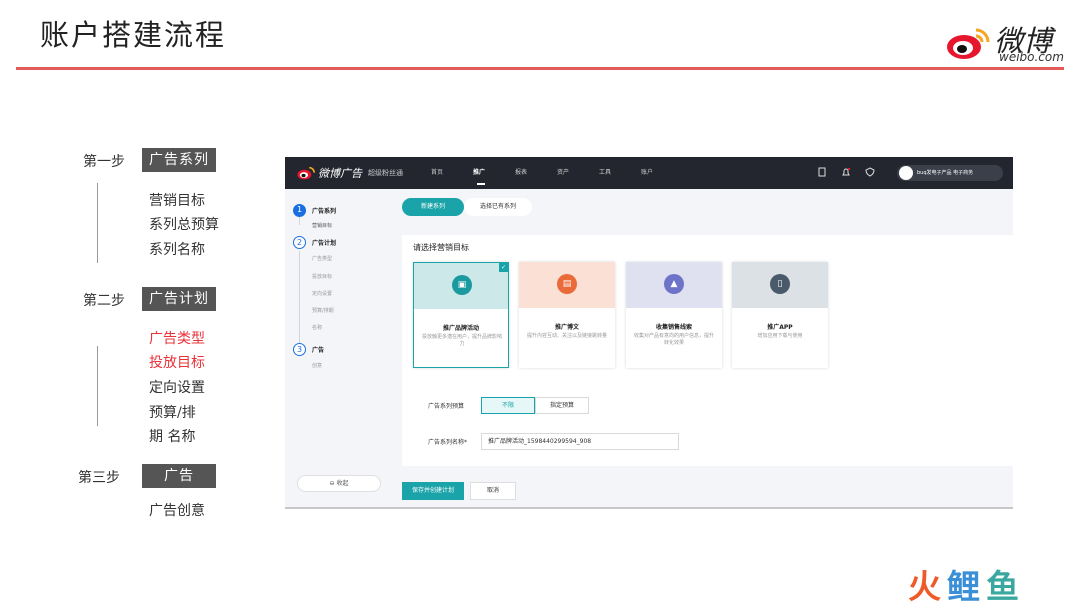 The width and height of the screenshot is (1080, 608). What do you see at coordinates (493, 491) in the screenshot?
I see `cancel-button: 取消` at bounding box center [493, 491].